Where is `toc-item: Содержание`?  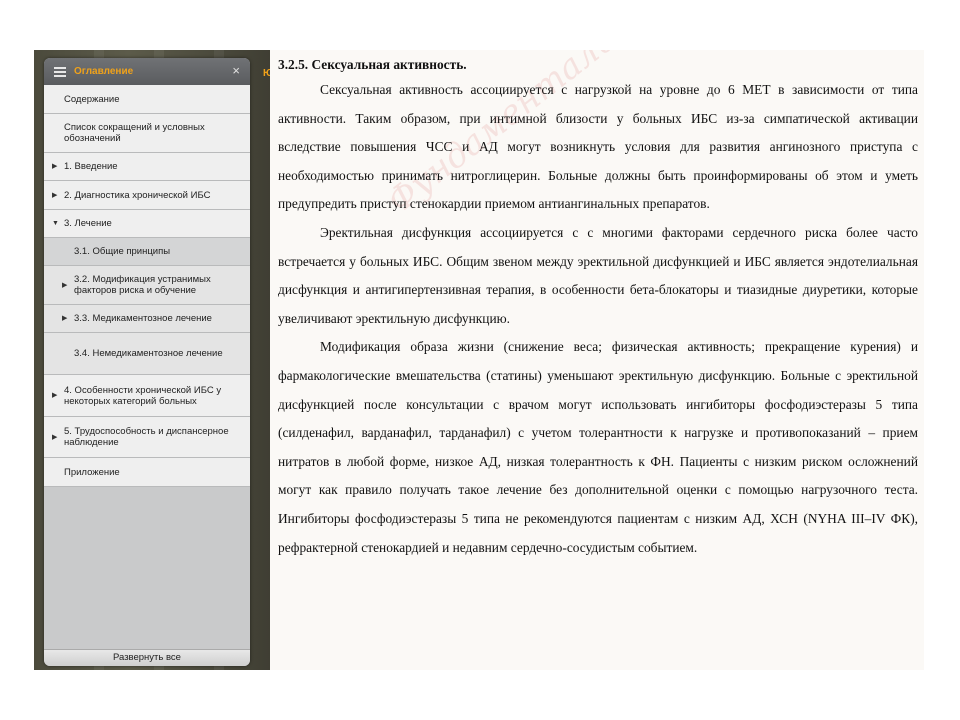 toc-item: Содержание is located at coordinates (147, 99).